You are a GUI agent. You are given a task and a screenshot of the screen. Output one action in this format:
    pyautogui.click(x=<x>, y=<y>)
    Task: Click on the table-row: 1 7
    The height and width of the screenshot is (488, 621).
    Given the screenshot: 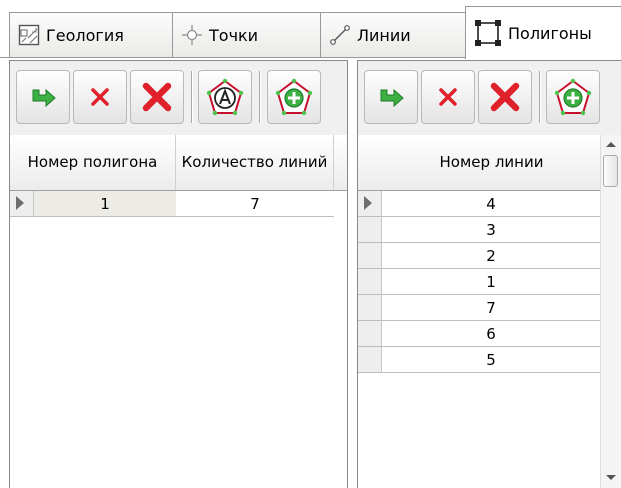 What is the action you would take?
    pyautogui.click(x=172, y=204)
    